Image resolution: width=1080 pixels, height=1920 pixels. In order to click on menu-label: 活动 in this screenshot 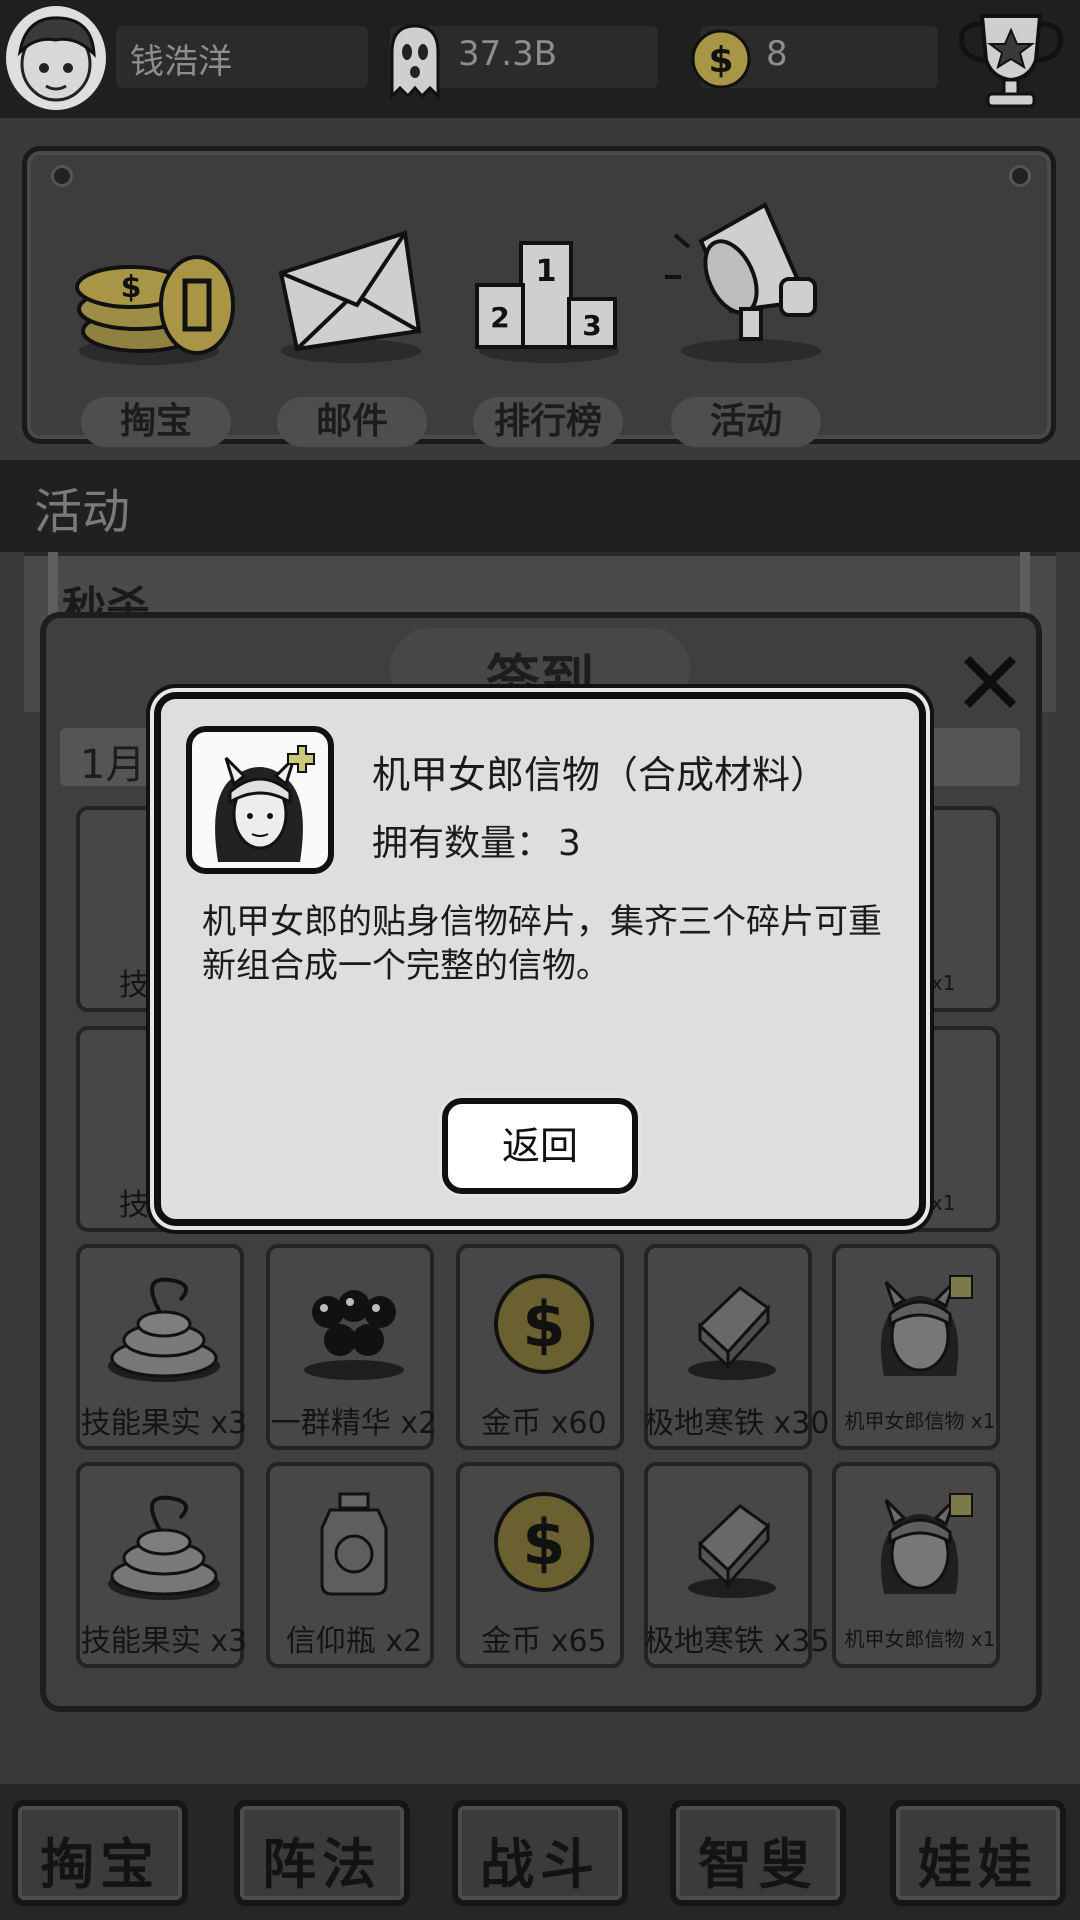, I will do `click(746, 422)`.